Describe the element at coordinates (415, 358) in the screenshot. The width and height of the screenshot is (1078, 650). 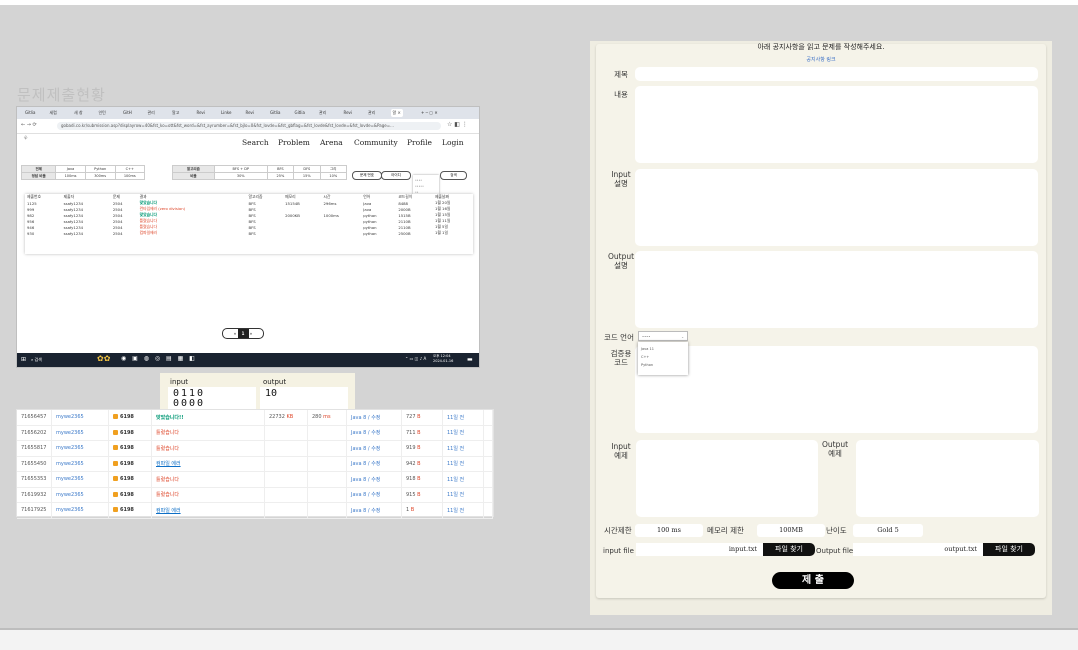
I see `system-tray-icon: ⌃ ▭ ◫ ♪ A` at that location.